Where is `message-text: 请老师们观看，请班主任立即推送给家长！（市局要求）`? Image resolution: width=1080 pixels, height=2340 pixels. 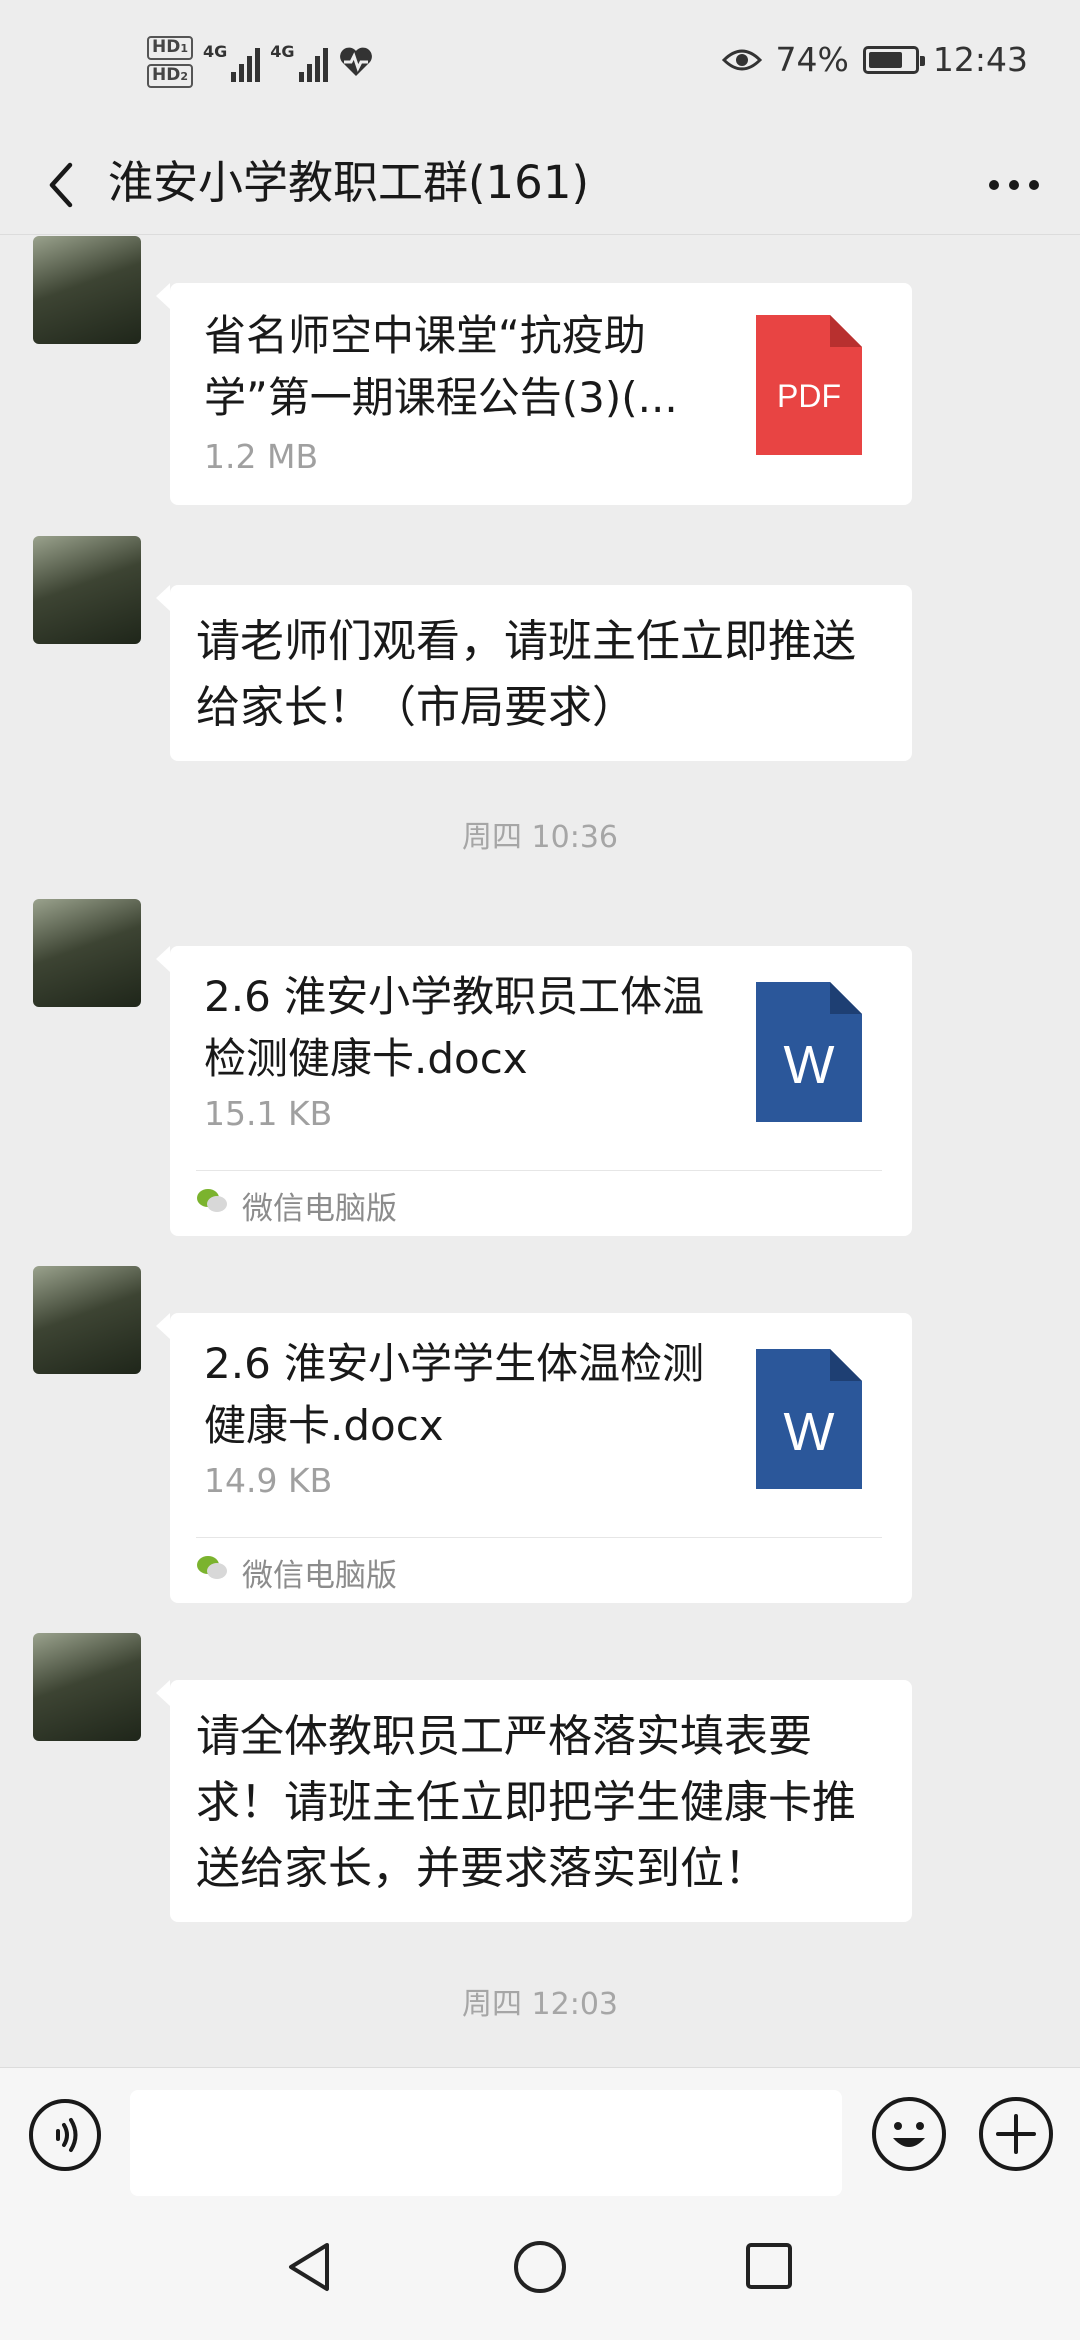 message-text: 请老师们观看，请班主任立即推送给家长！（市局要求） is located at coordinates (526, 674).